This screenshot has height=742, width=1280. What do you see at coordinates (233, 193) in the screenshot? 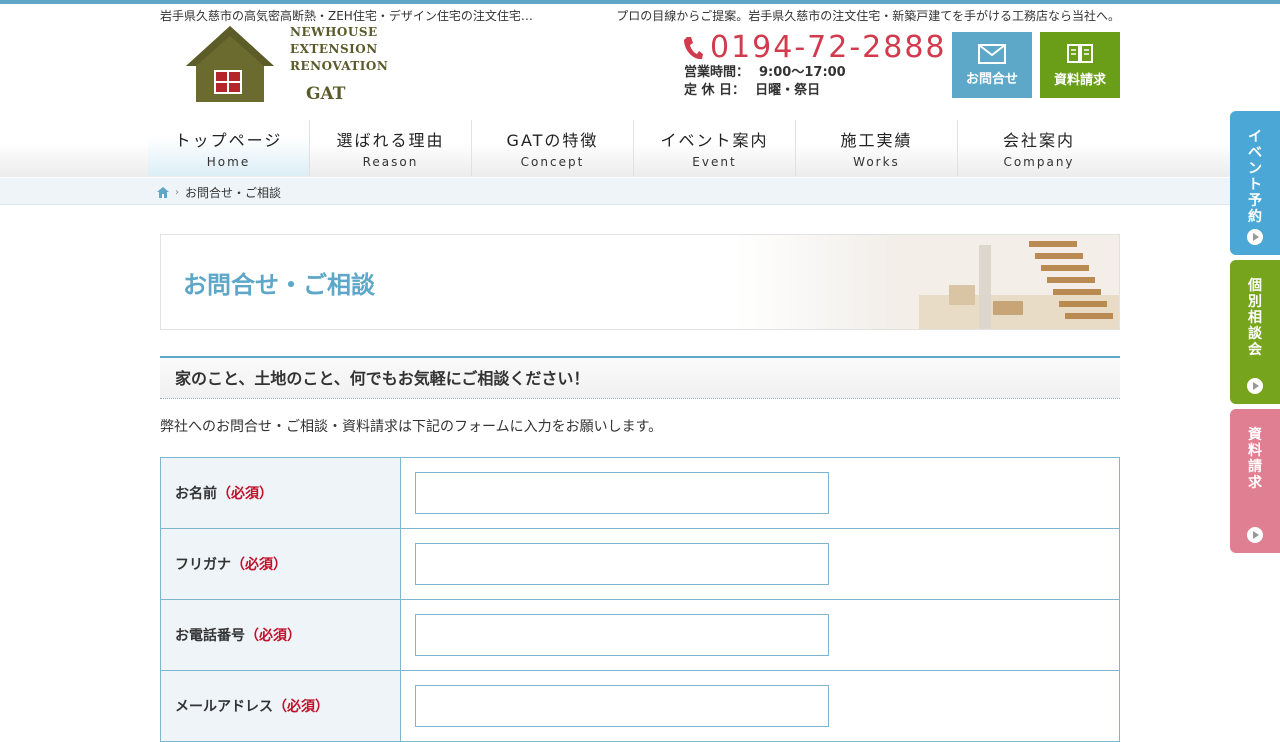
I see `breadcrumb-current: お問合せ・ご相談` at bounding box center [233, 193].